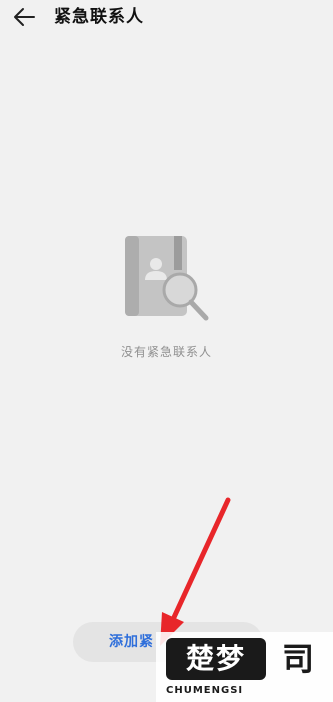  Describe the element at coordinates (297, 659) in the screenshot. I see `watermark-side-glyph: 司` at that location.